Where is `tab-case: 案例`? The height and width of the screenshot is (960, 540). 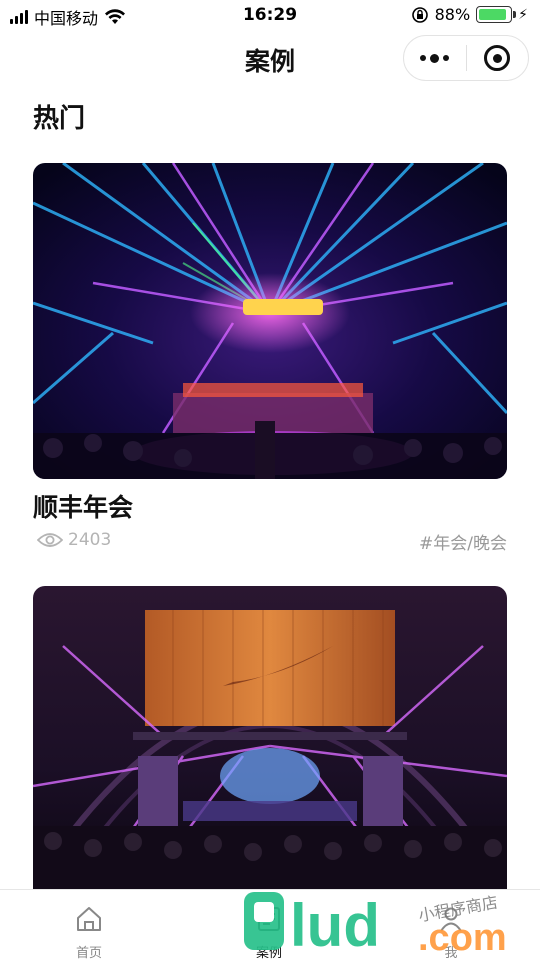
tab-case: 案例 is located at coordinates (269, 925).